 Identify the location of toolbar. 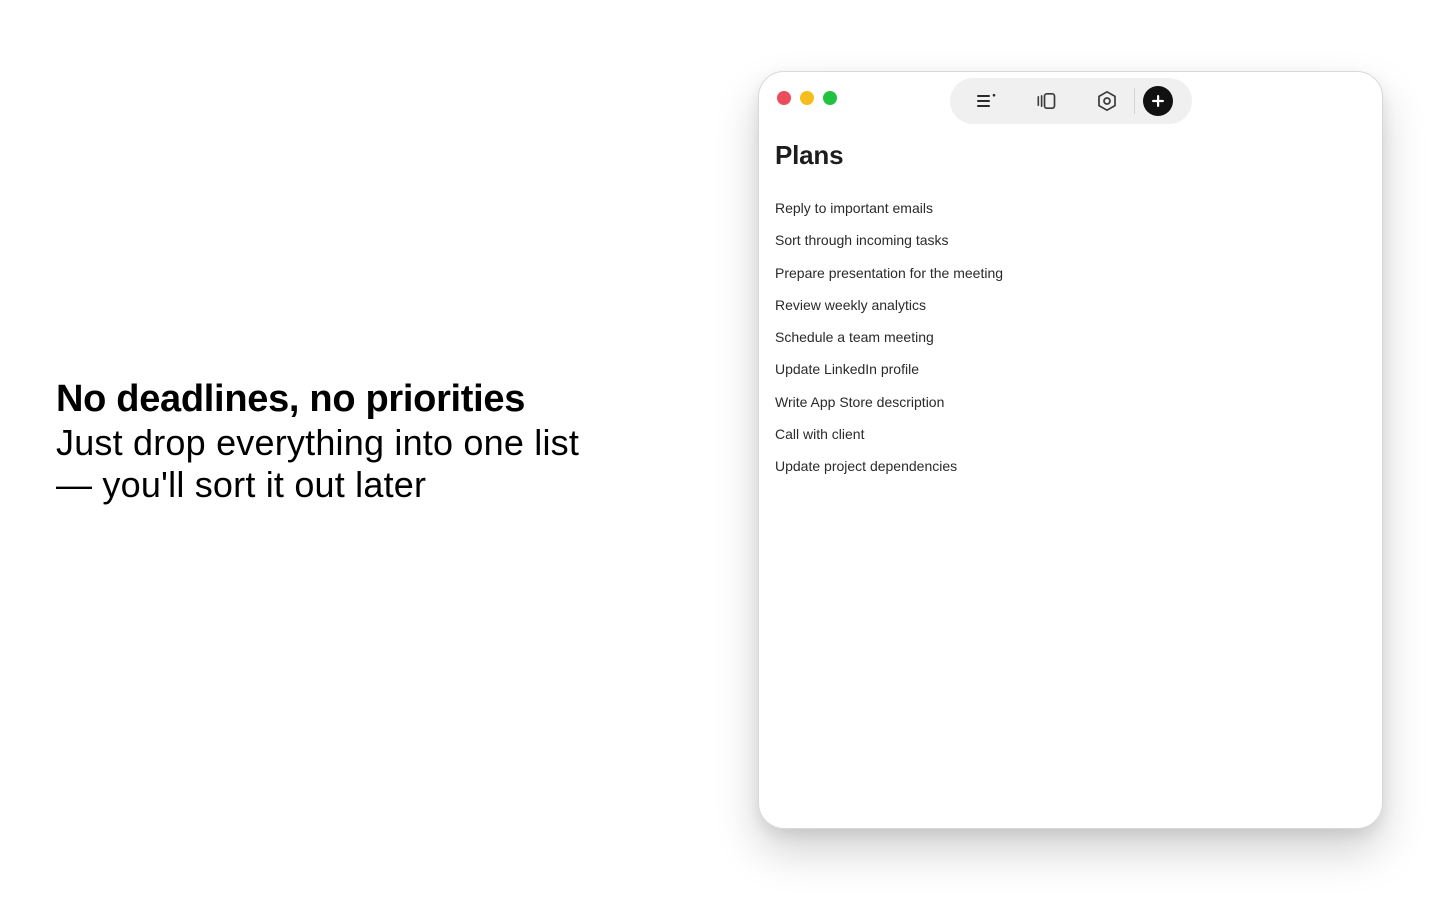
(1071, 101).